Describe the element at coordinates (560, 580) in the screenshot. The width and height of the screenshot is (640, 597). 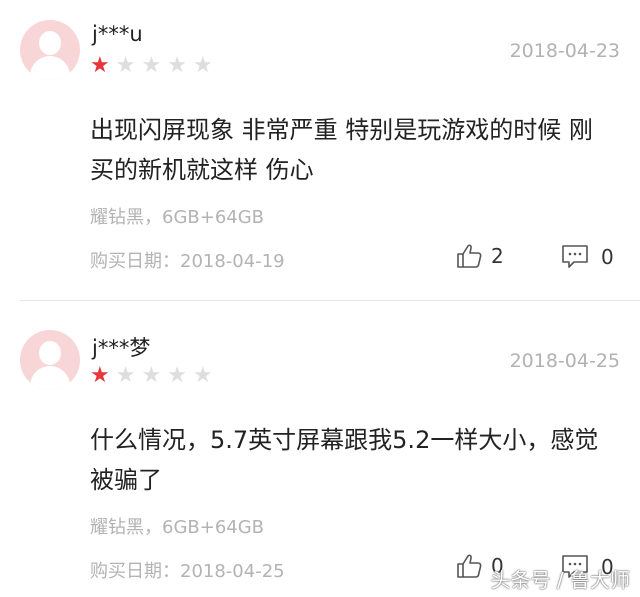
I see `watermark: 头条号 / 鲁大师` at that location.